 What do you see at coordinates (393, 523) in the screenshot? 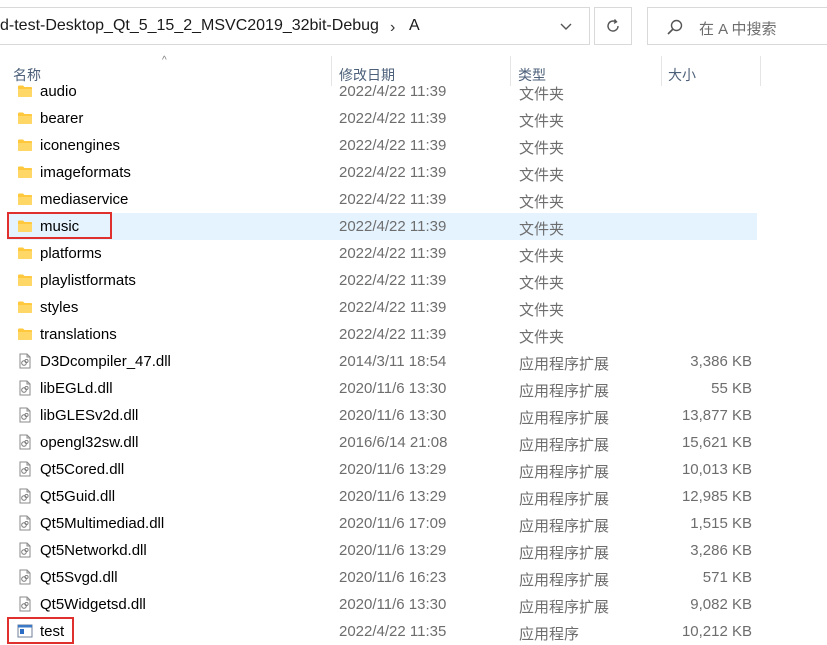
I see `file-modified-date: 2020/11/6 17:09` at bounding box center [393, 523].